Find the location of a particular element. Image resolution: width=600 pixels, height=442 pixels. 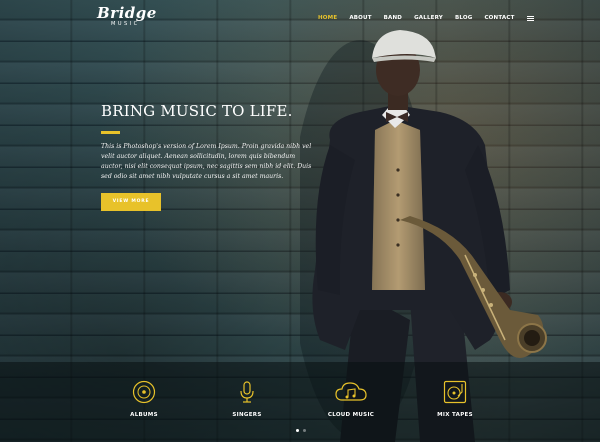

feature-label: SINGERS is located at coordinates (247, 415).